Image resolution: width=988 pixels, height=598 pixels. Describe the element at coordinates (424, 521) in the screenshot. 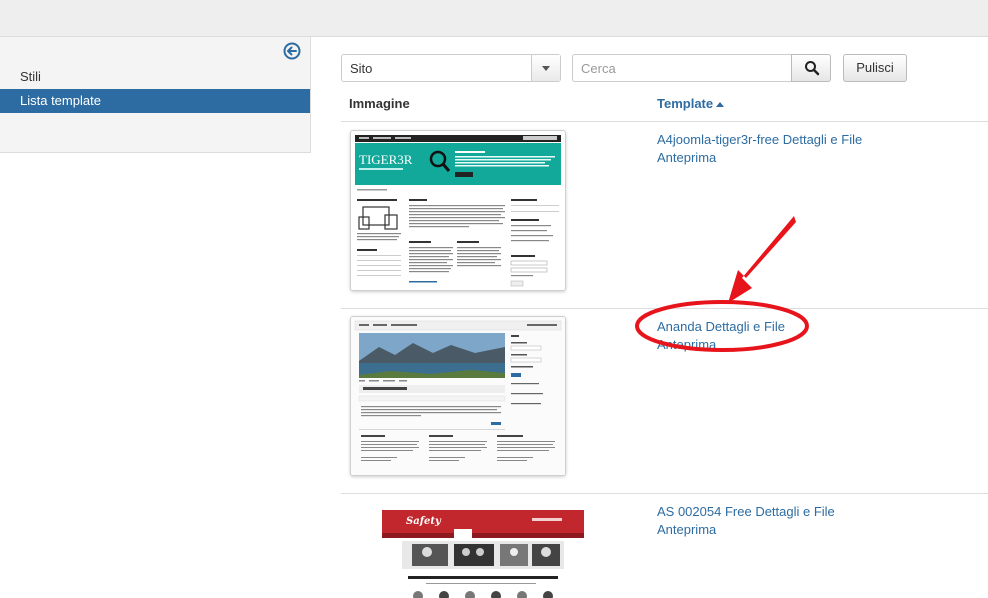

I see `svg-text: Safety` at that location.